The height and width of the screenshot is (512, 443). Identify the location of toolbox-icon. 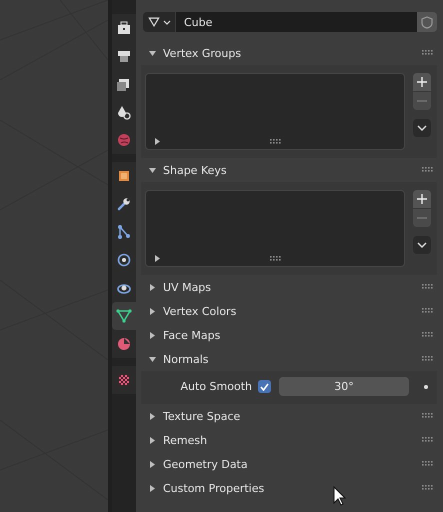
(124, 28).